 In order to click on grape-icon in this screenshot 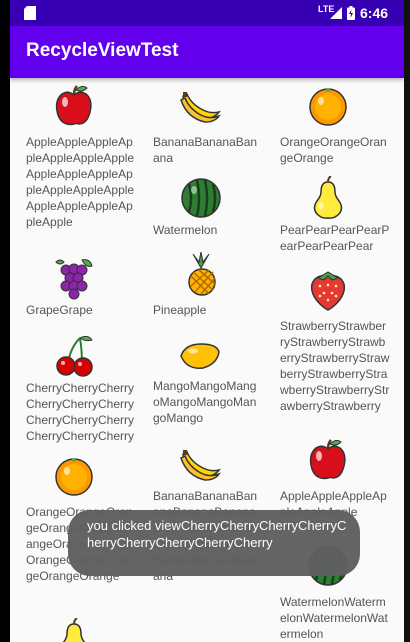, I will do `click(74, 279)`.